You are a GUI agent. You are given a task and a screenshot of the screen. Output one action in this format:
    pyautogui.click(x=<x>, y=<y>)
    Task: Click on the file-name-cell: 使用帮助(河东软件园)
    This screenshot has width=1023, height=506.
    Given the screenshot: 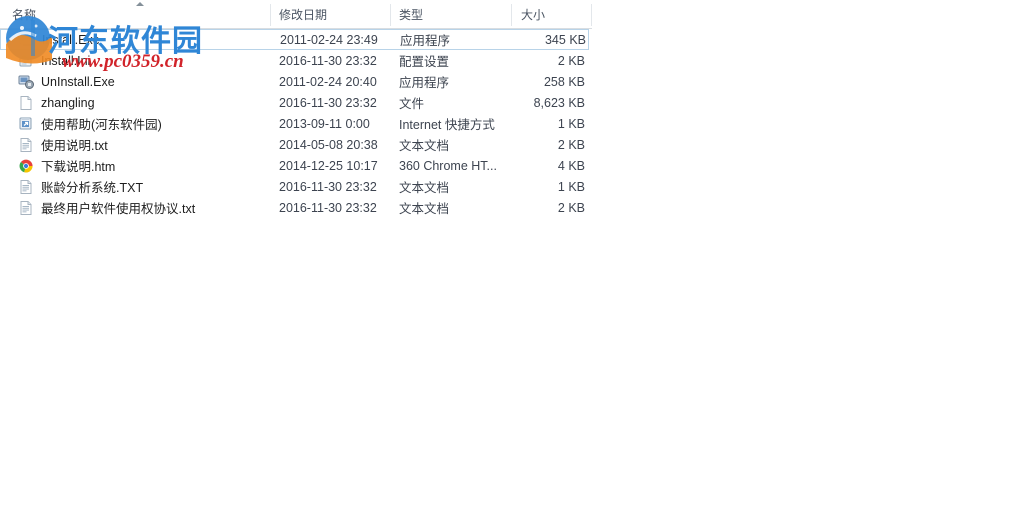 What is the action you would take?
    pyautogui.click(x=90, y=123)
    